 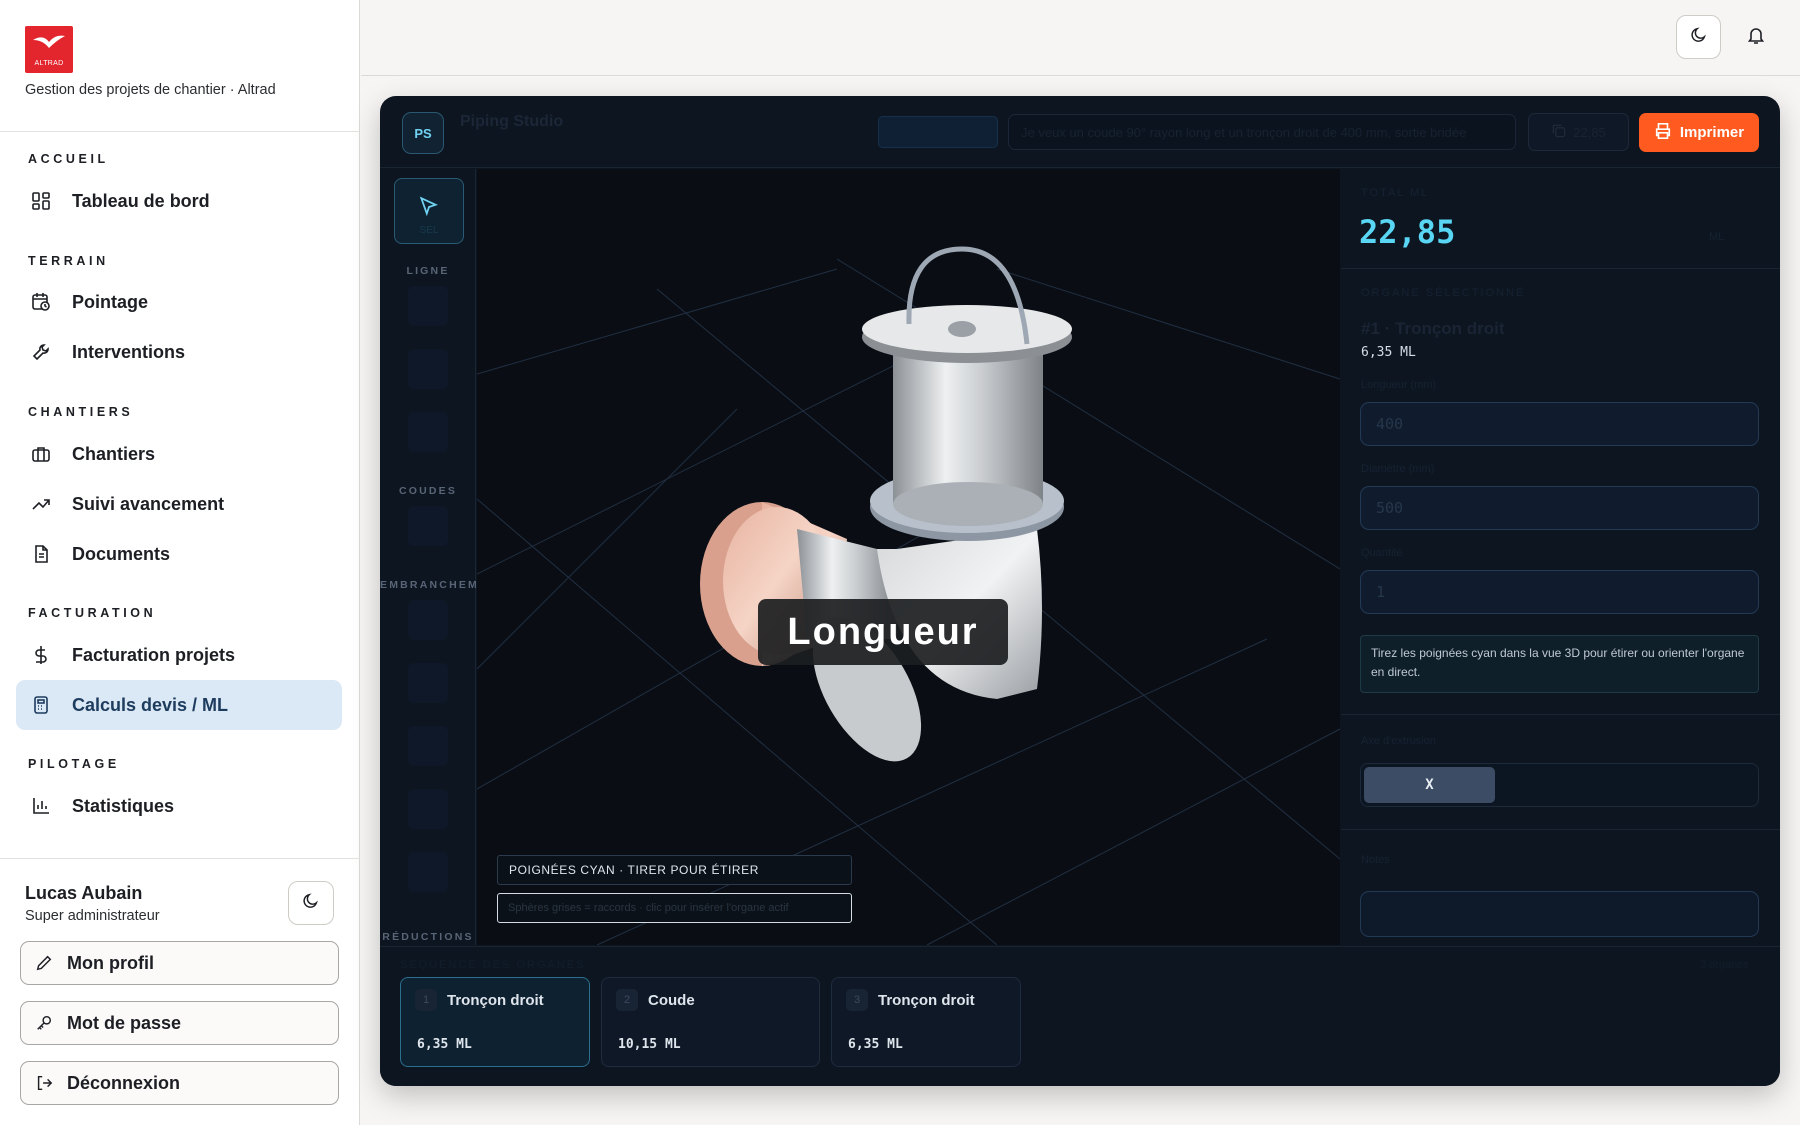 I want to click on notifications-button, so click(x=1756, y=37).